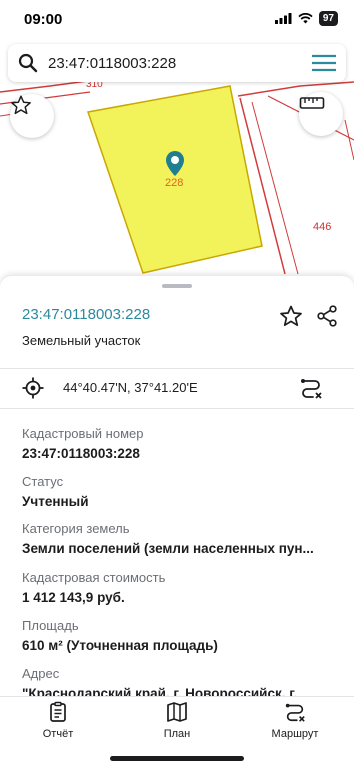 The width and height of the screenshot is (354, 767). I want to click on share-button, so click(327, 316).